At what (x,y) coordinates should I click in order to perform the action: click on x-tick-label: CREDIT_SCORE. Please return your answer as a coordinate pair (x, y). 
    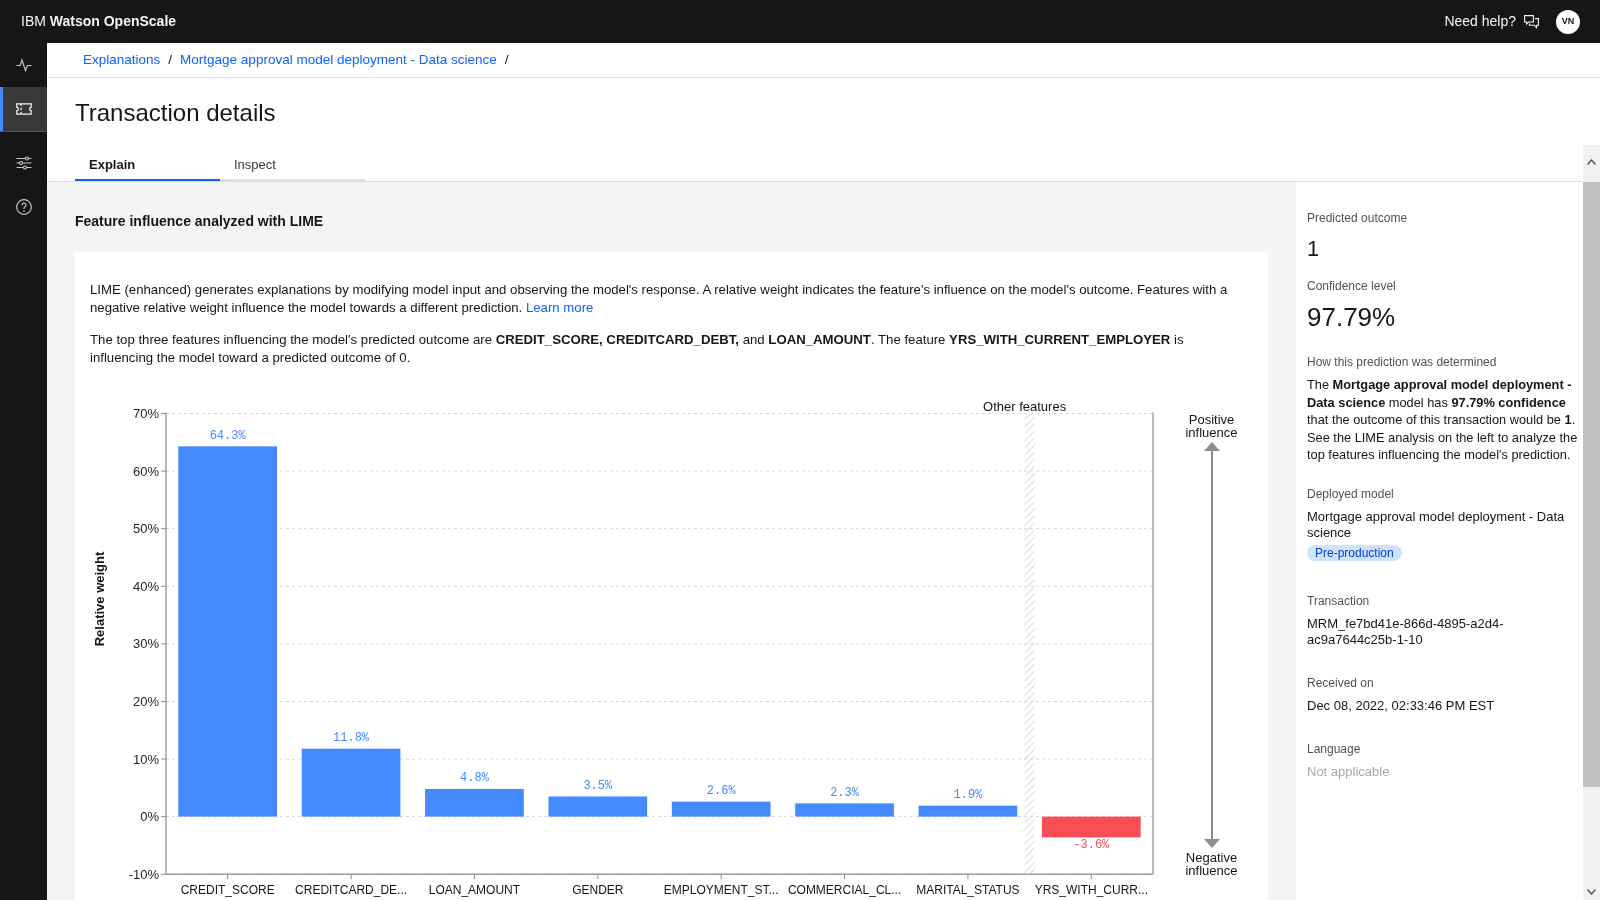
    Looking at the image, I should click on (227, 889).